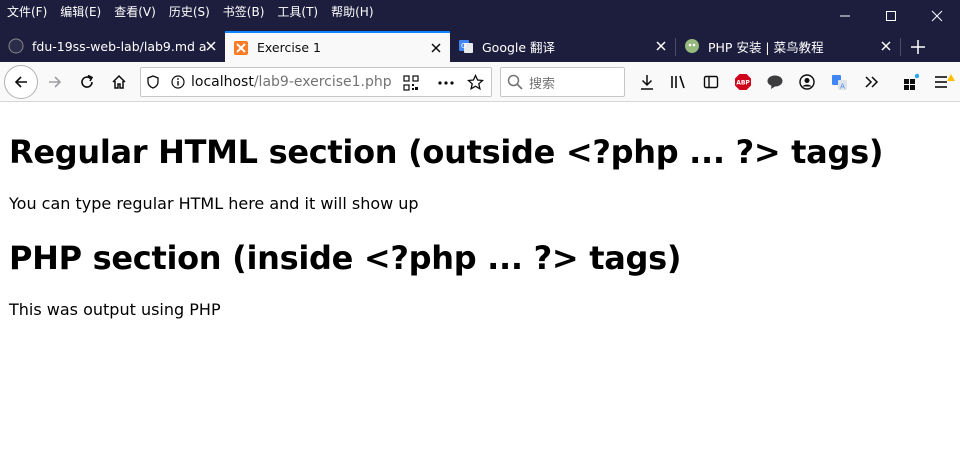  I want to click on tab-title: Exercise 1, so click(289, 47).